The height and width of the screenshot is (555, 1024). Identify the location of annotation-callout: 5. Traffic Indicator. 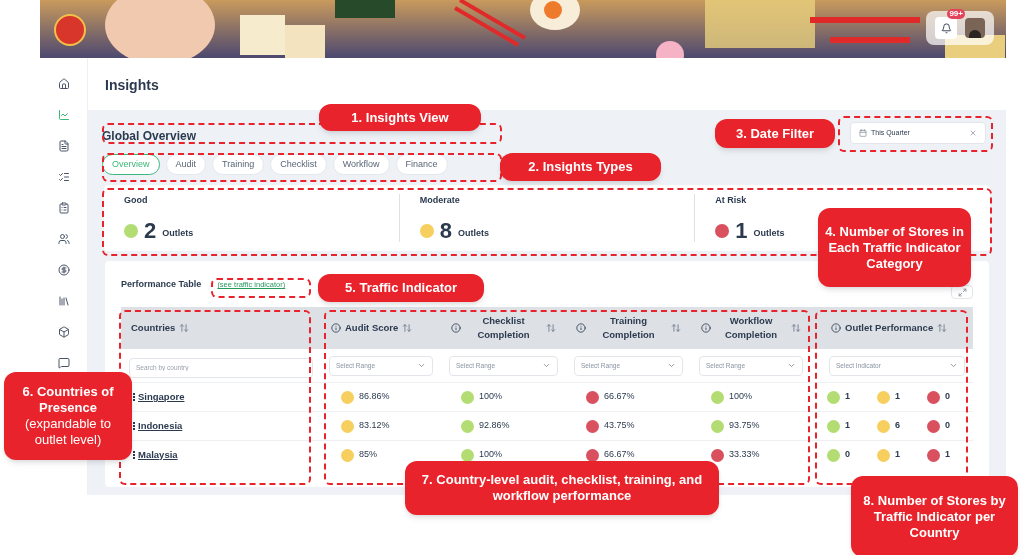
(401, 288).